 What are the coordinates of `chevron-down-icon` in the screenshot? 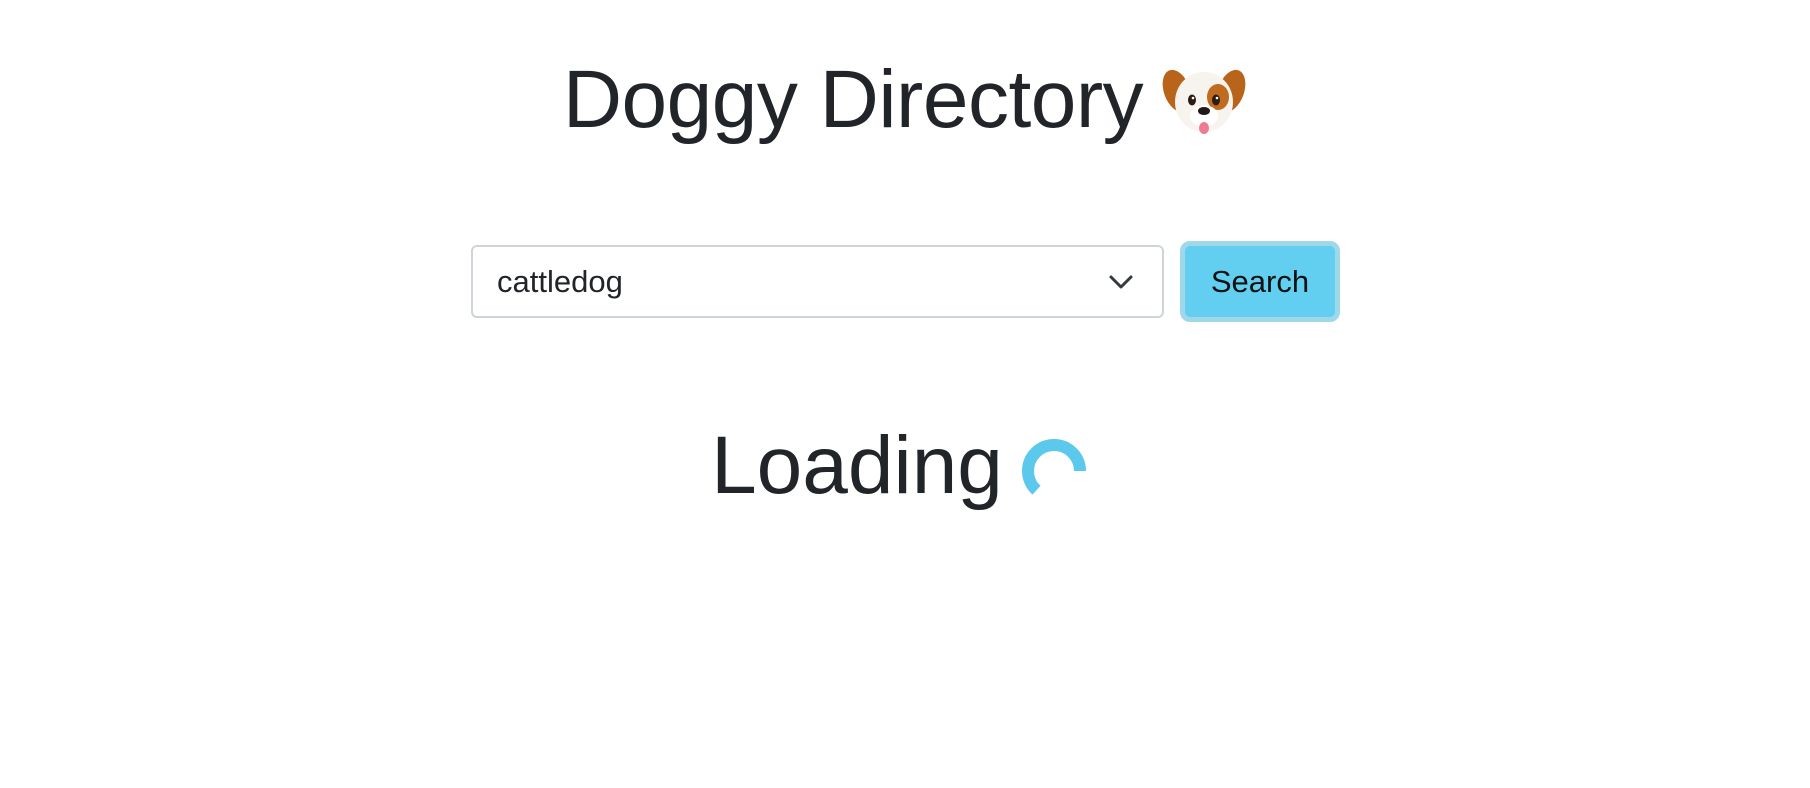 It's located at (1121, 282).